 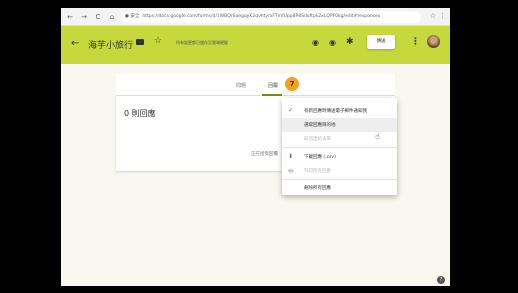 What do you see at coordinates (339, 188) in the screenshot?
I see `menu-item-delete-all: 刪除所有回應` at bounding box center [339, 188].